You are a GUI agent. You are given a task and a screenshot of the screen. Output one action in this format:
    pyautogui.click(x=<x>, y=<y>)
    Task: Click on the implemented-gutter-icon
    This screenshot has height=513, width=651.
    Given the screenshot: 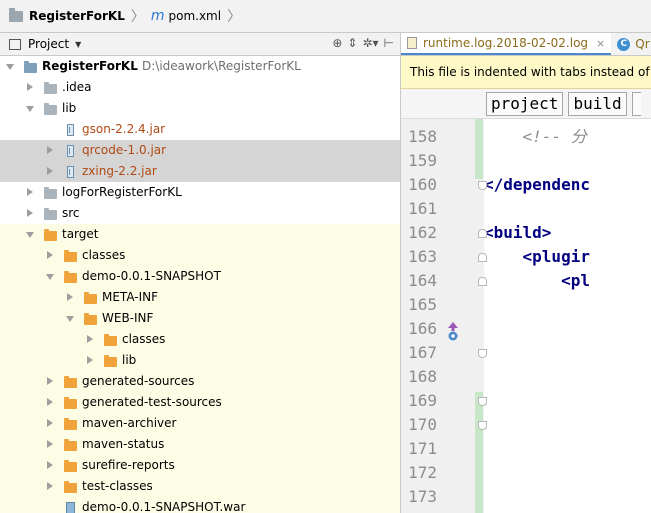 What is the action you would take?
    pyautogui.click(x=453, y=331)
    